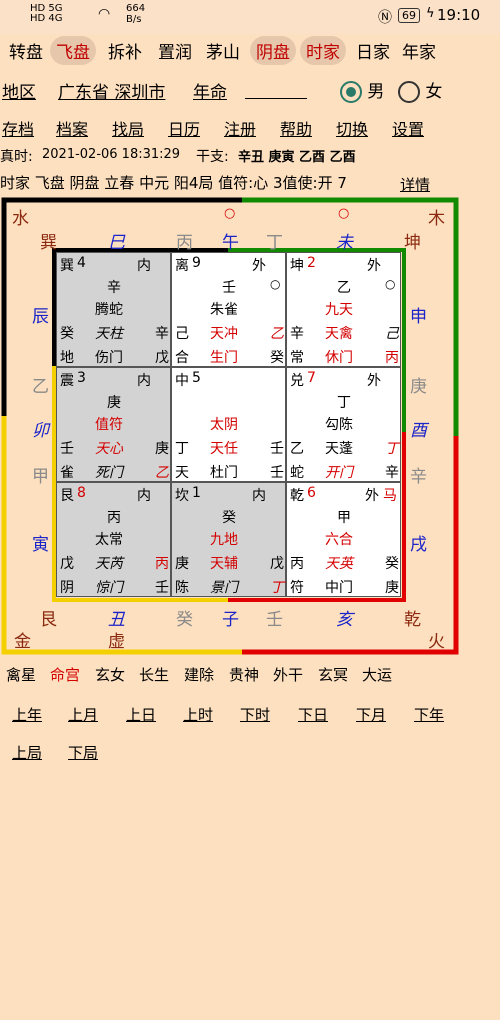  Describe the element at coordinates (436, 219) in the screenshot. I see `element-wood: 木` at that location.